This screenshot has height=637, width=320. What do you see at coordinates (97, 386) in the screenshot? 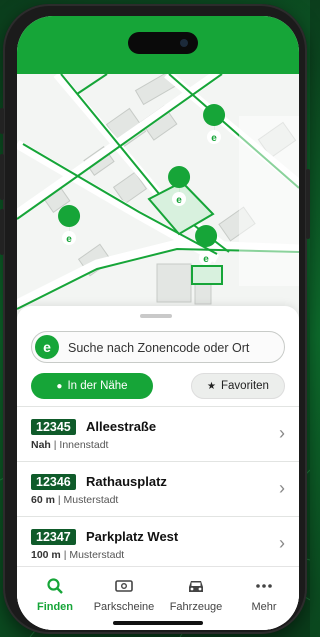
I see `filter-nearby-label: In der Nähe` at bounding box center [97, 386].